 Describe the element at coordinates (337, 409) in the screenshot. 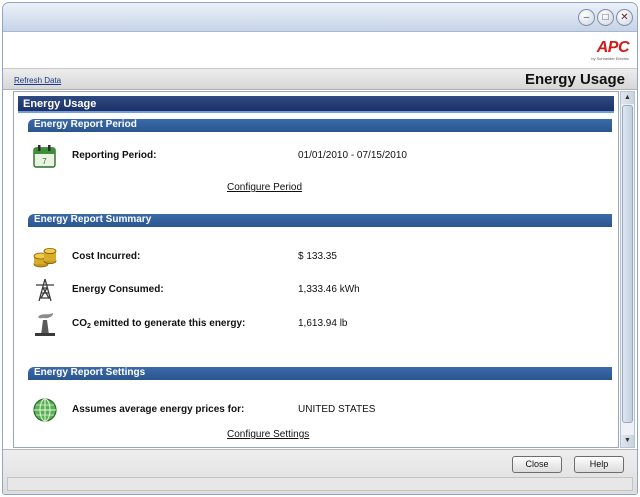

I see `energy-prices-value: UNITED STATES` at that location.